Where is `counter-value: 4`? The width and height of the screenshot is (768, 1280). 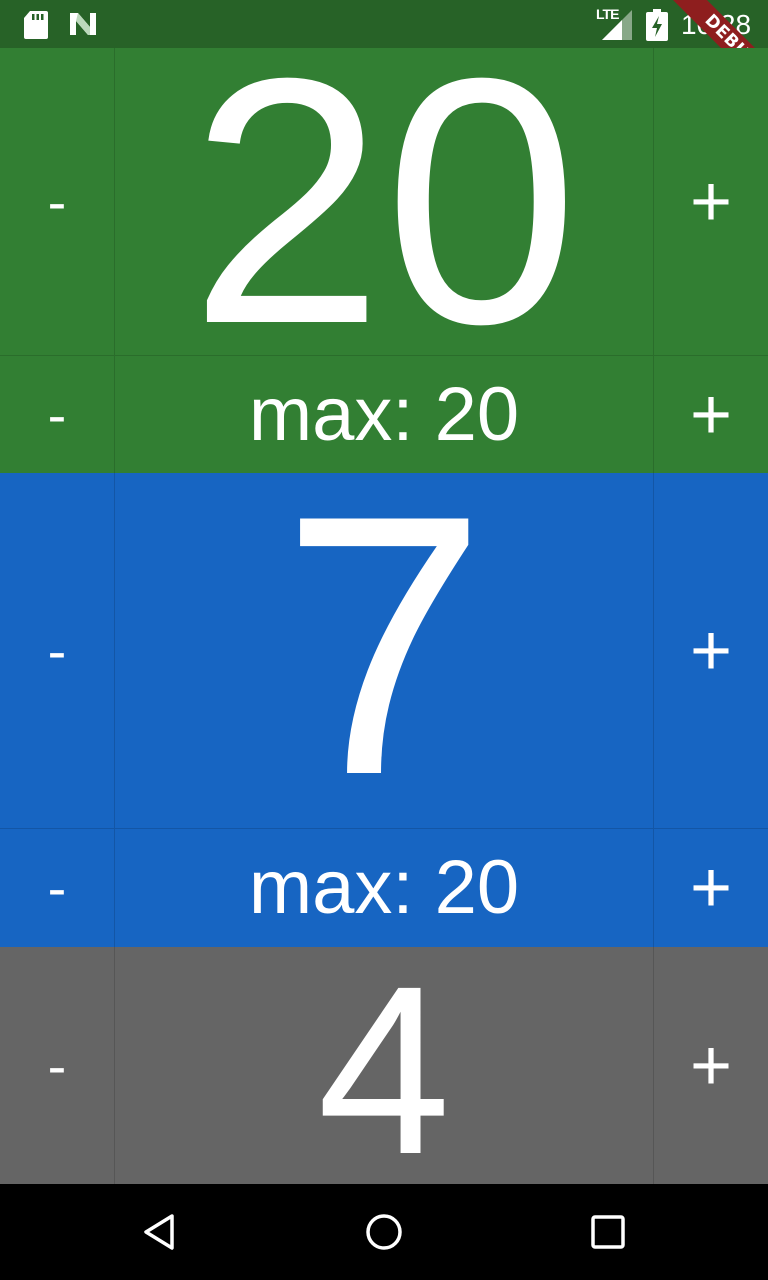
counter-value: 4 is located at coordinates (384, 1066).